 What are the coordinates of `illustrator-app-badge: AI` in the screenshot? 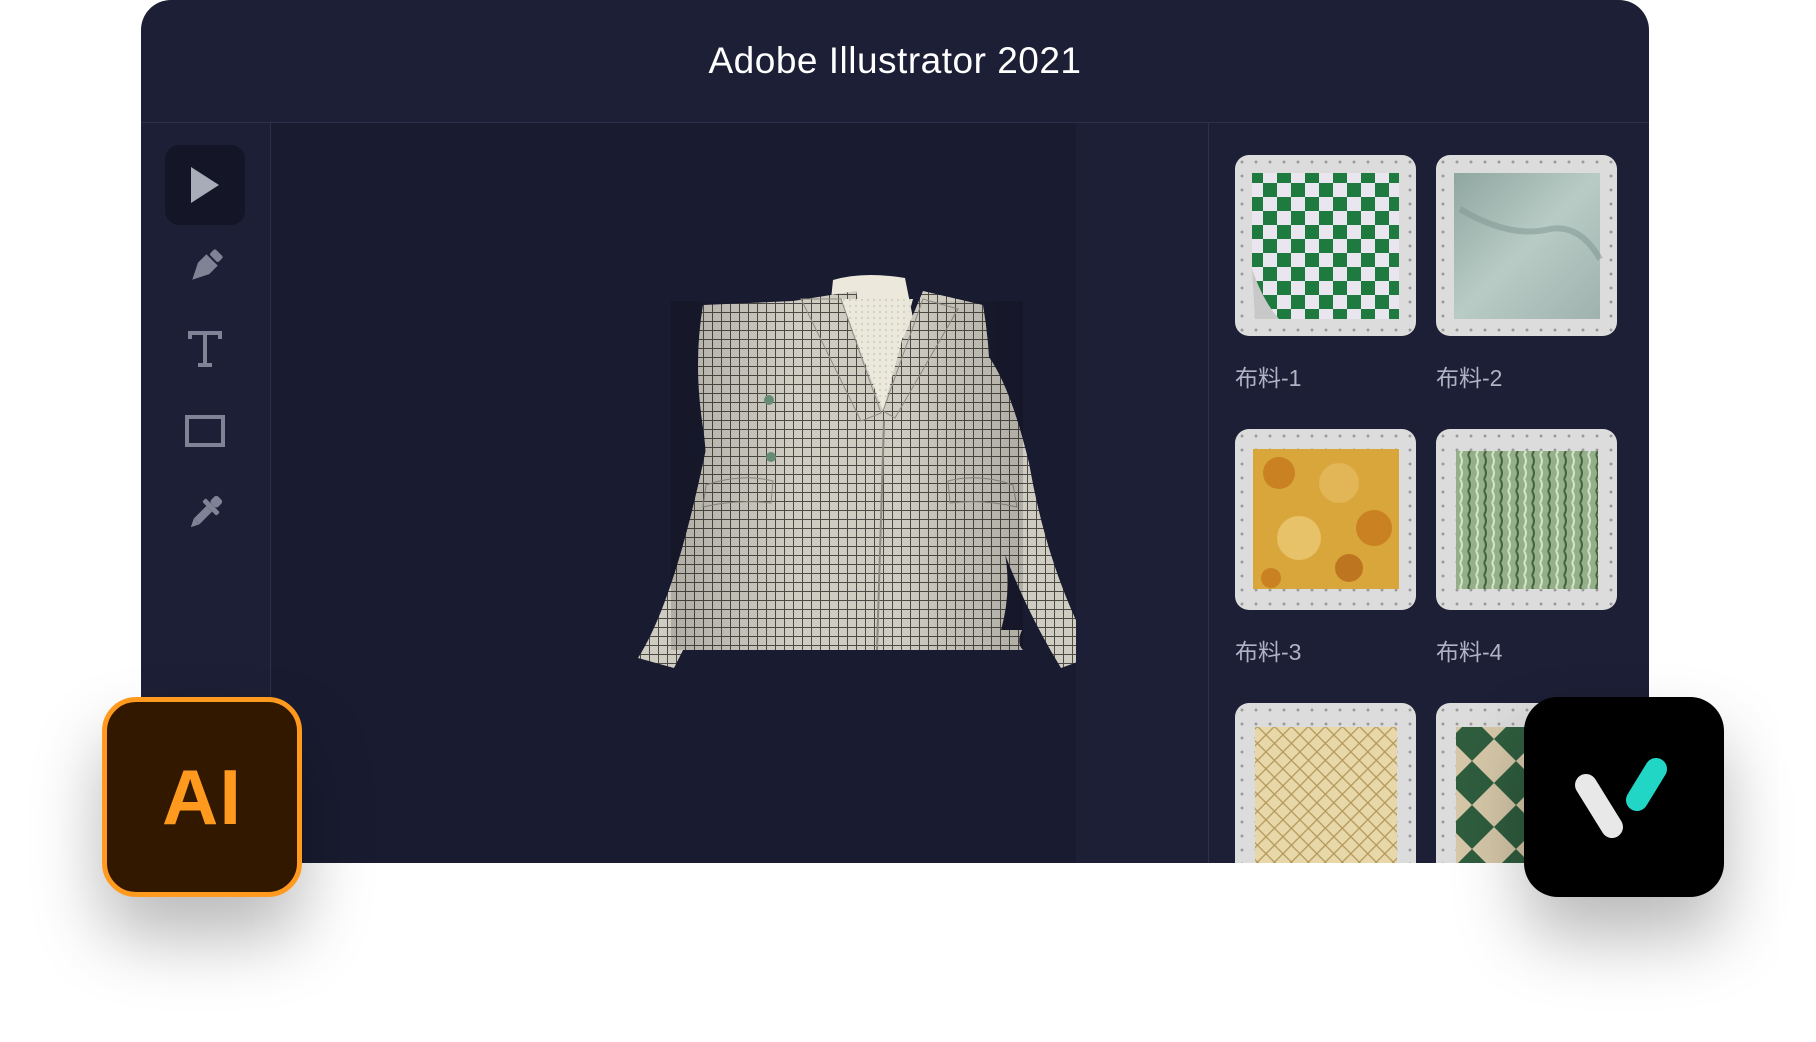 It's located at (202, 797).